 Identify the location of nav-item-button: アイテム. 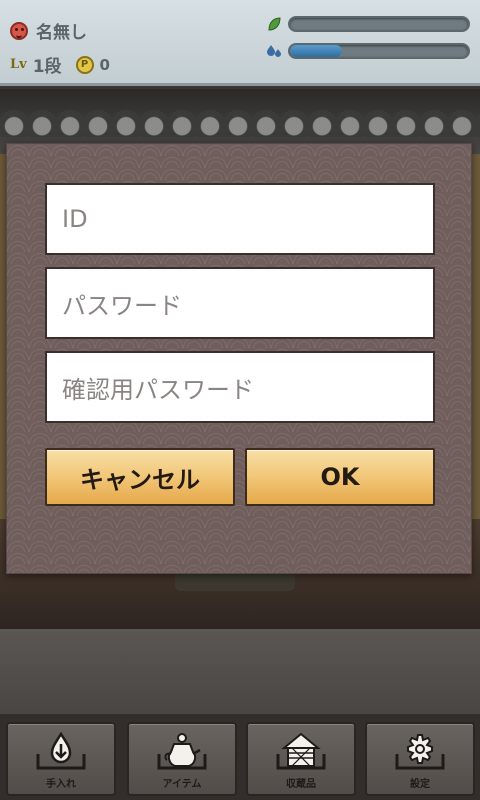
(182, 759).